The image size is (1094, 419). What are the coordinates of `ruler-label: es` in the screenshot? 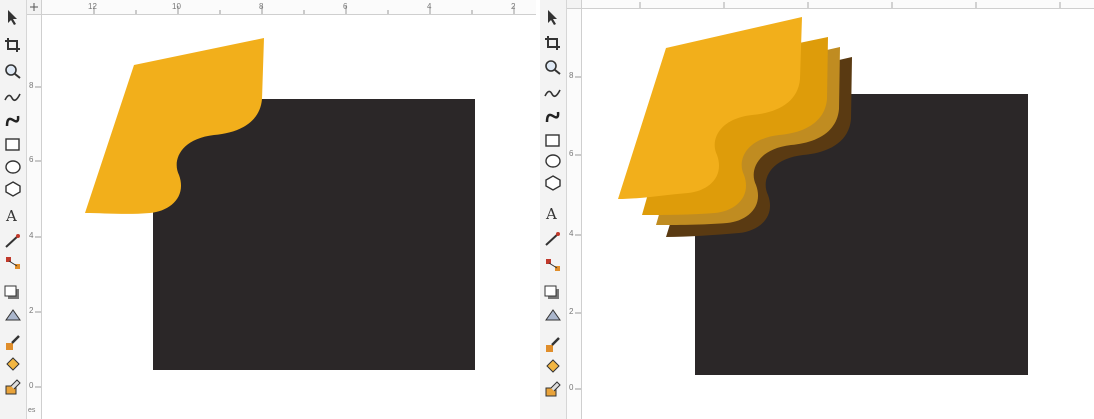 It's located at (32, 410).